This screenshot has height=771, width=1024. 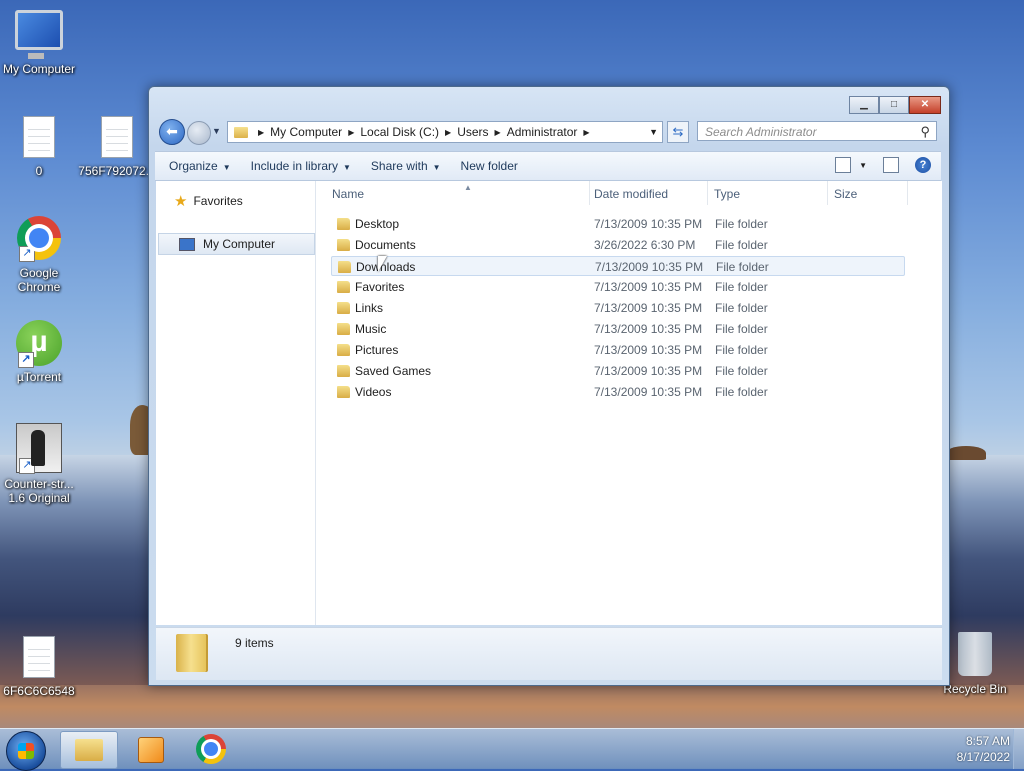 I want to click on sort-arrow-icon: ▲, so click(x=468, y=187).